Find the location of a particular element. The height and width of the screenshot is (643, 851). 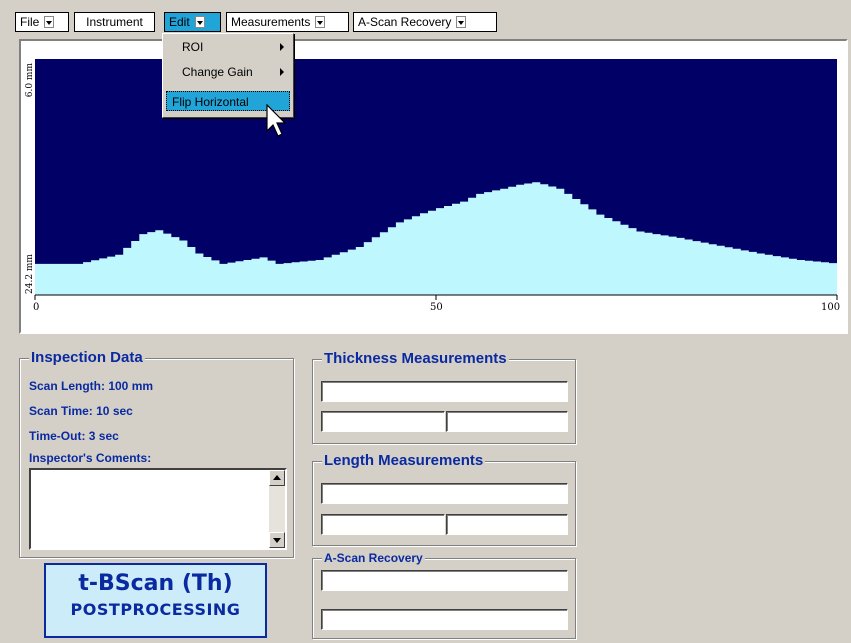

y-bottom-label: 24.2 mm is located at coordinates (30, 274).